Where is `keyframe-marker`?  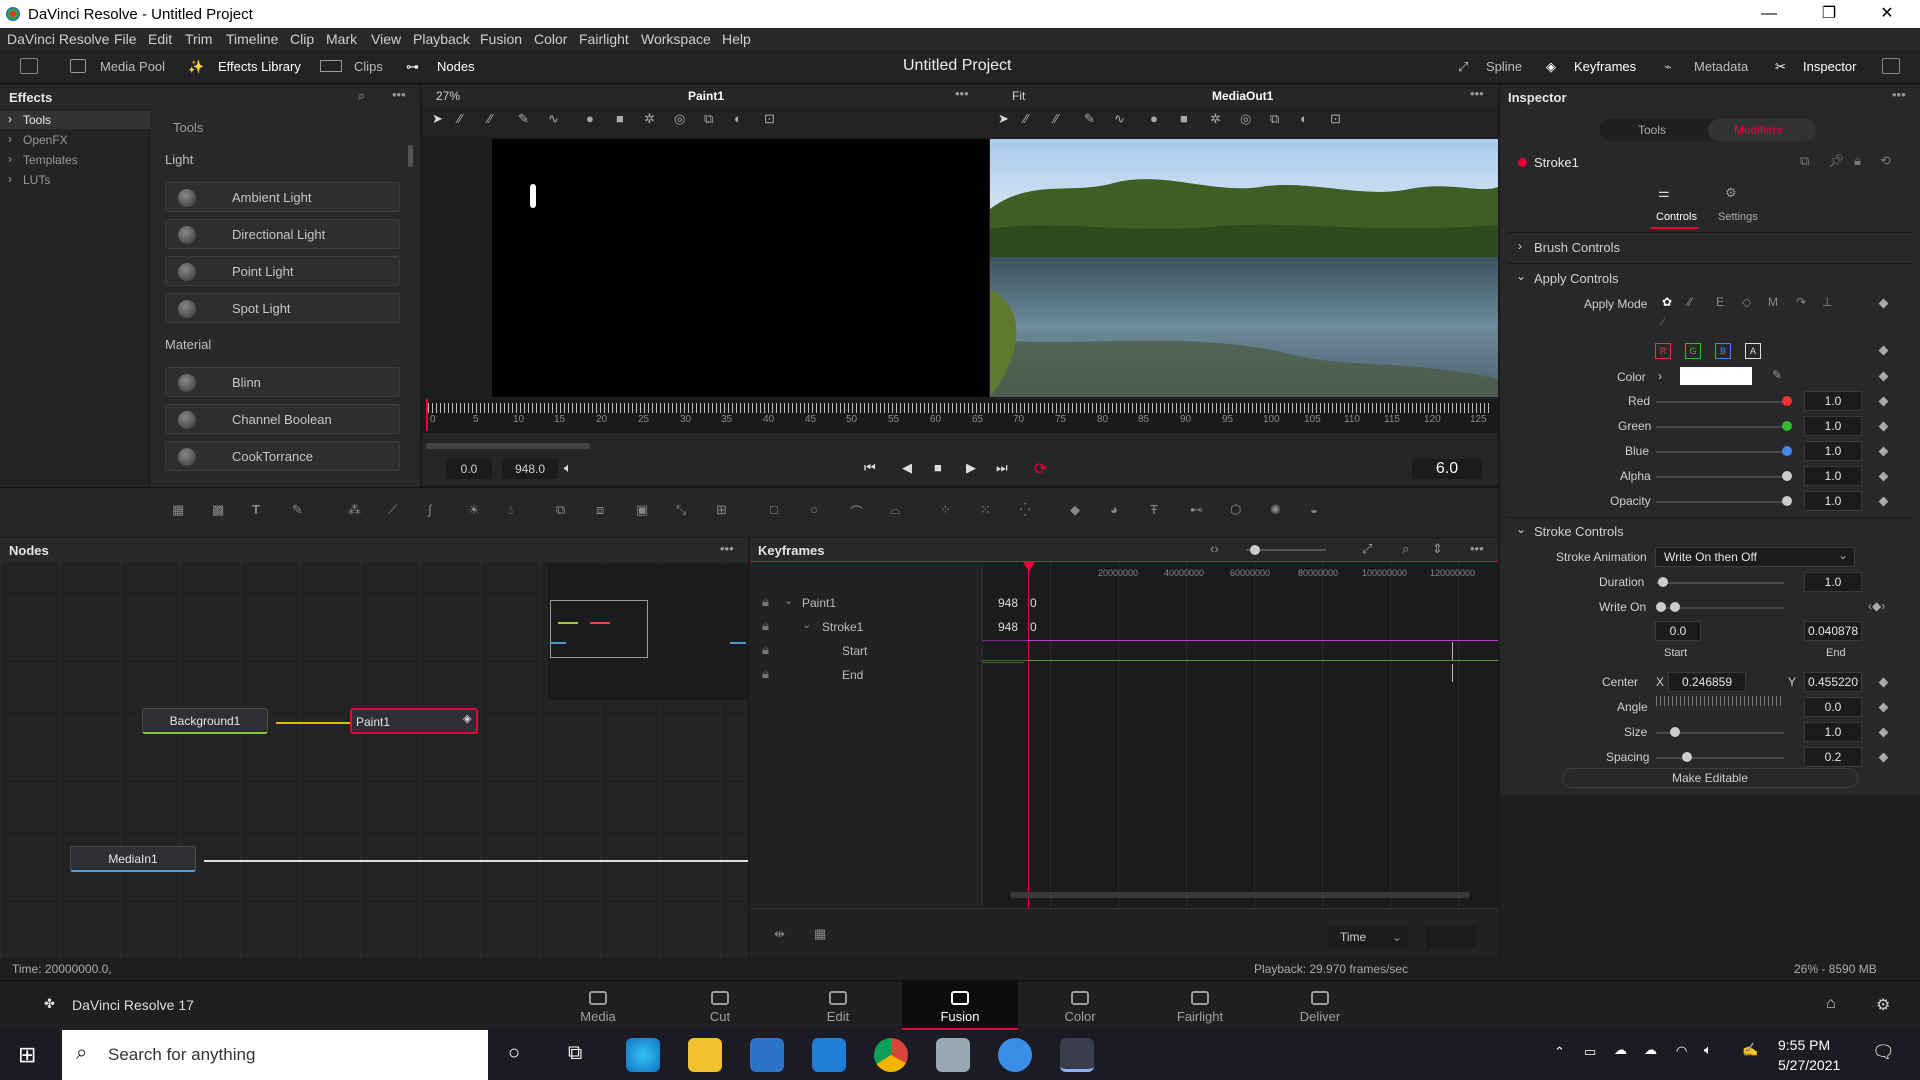
keyframe-marker is located at coordinates (1452, 651).